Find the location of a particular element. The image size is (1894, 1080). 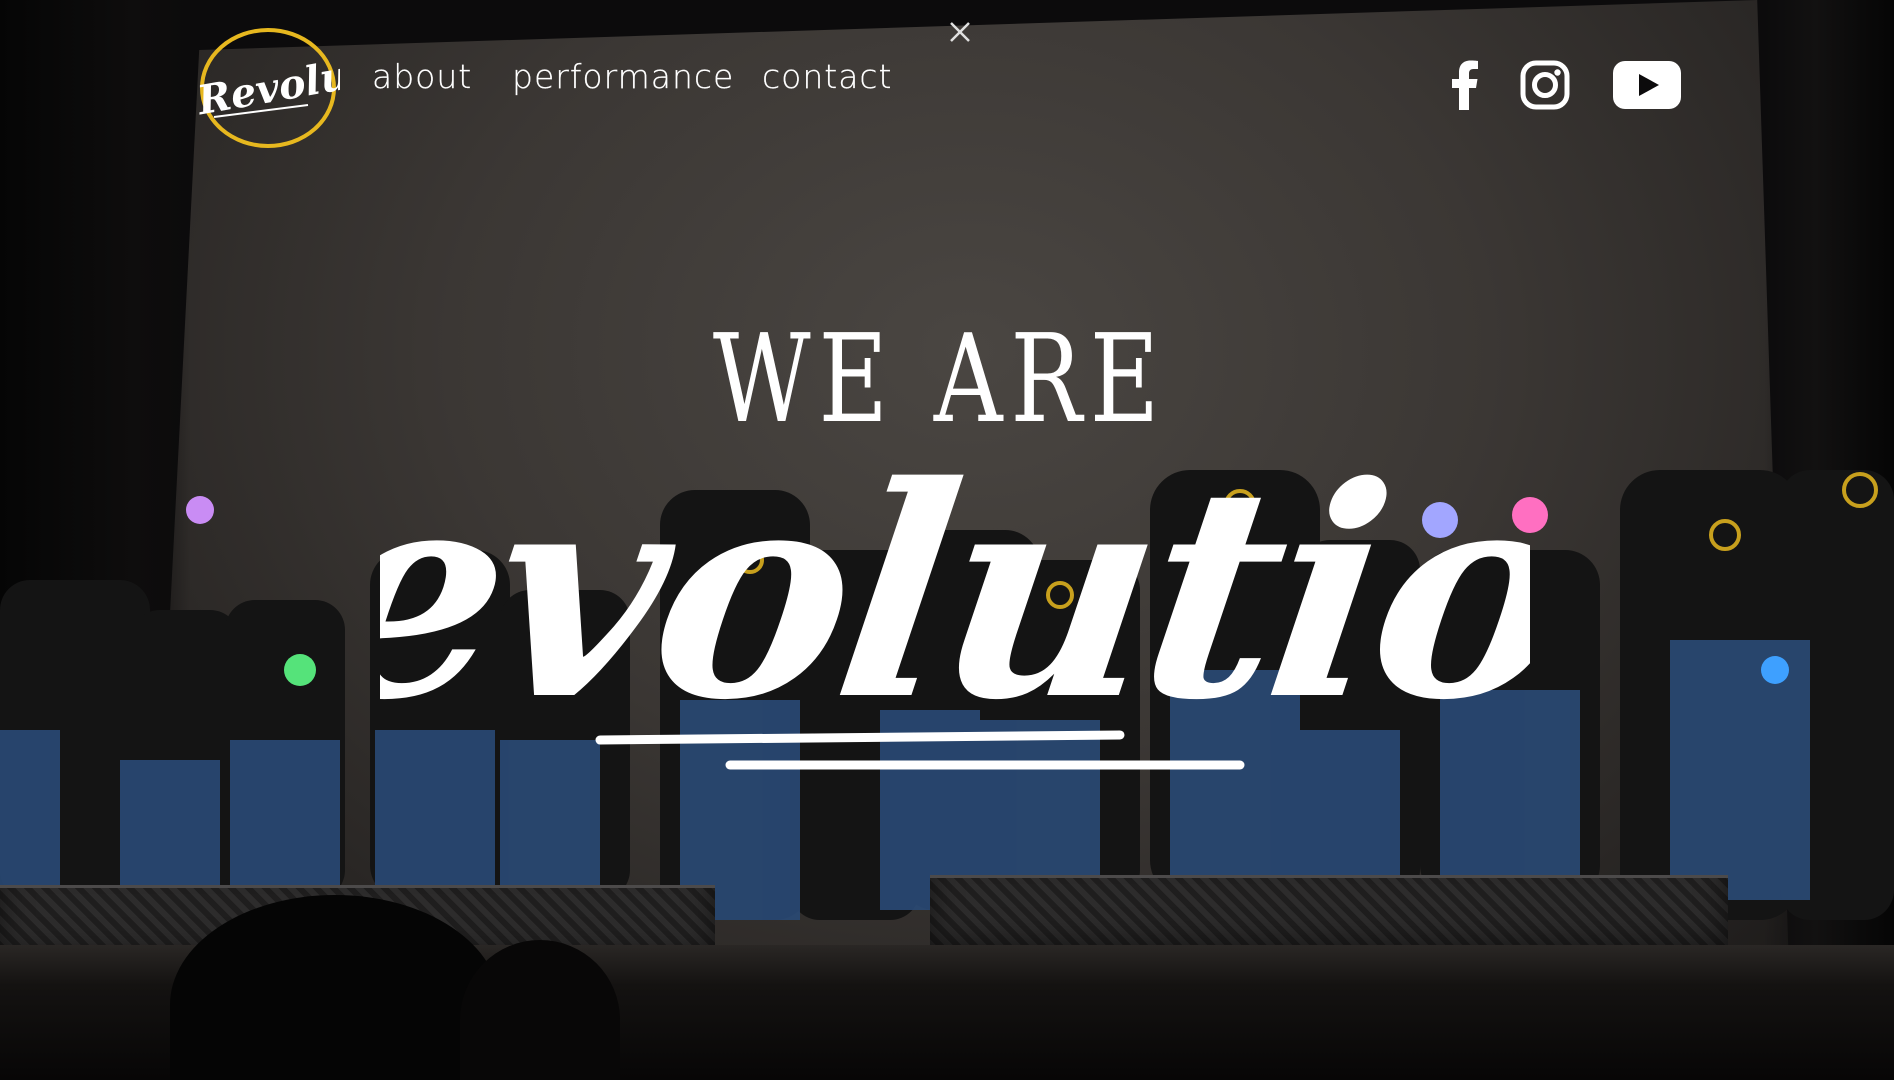

instagram-icon is located at coordinates (1545, 85).